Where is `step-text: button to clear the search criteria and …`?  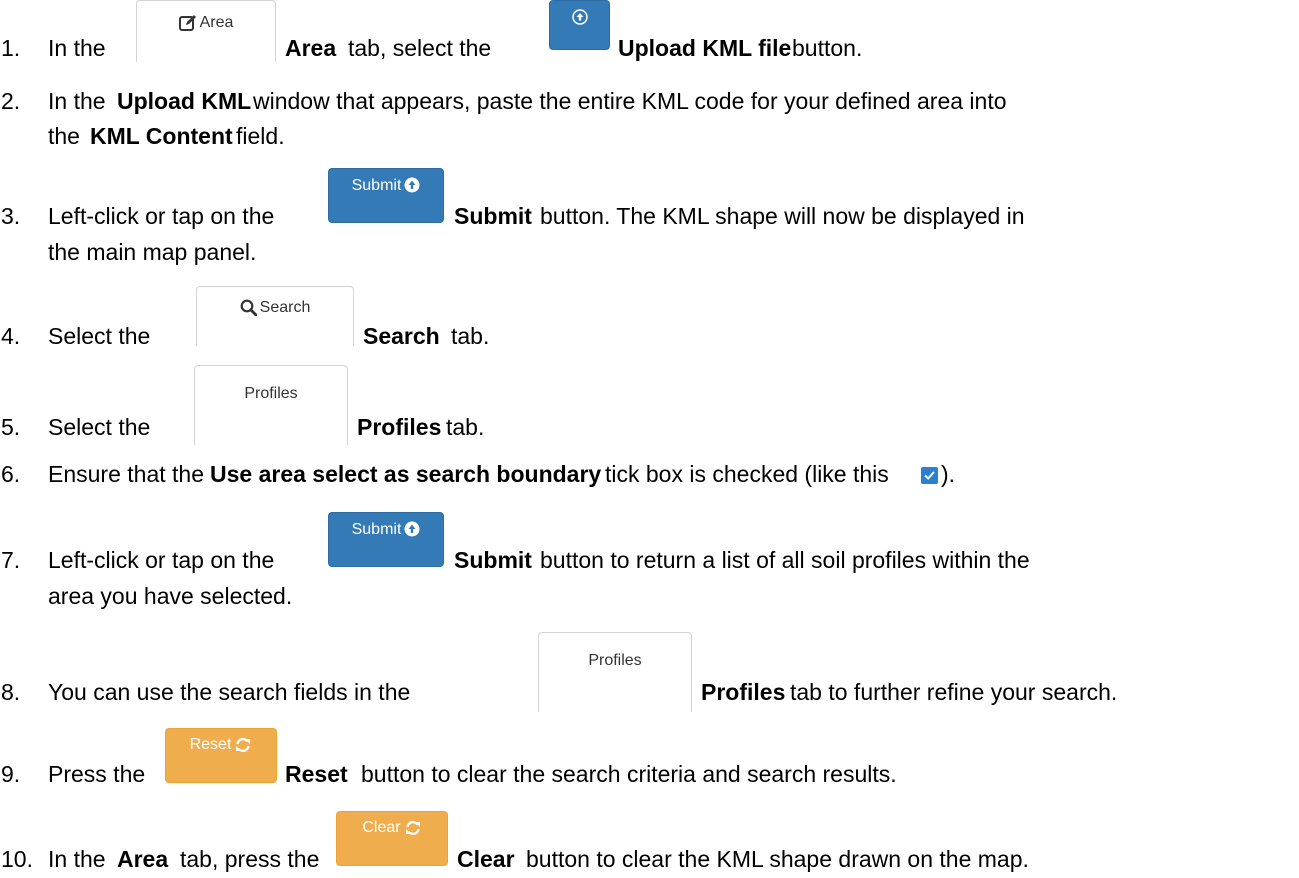
step-text: button to clear the search criteria and … is located at coordinates (629, 774).